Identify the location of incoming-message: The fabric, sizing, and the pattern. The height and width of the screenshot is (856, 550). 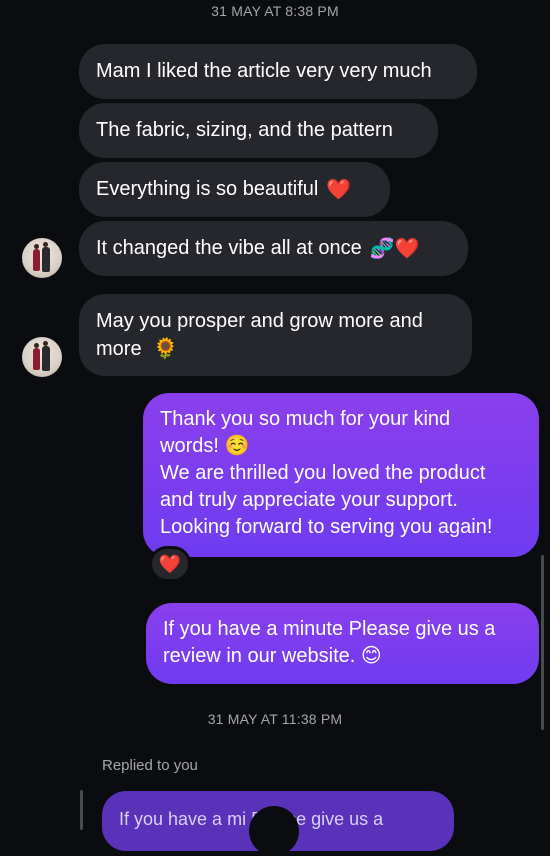
(258, 130).